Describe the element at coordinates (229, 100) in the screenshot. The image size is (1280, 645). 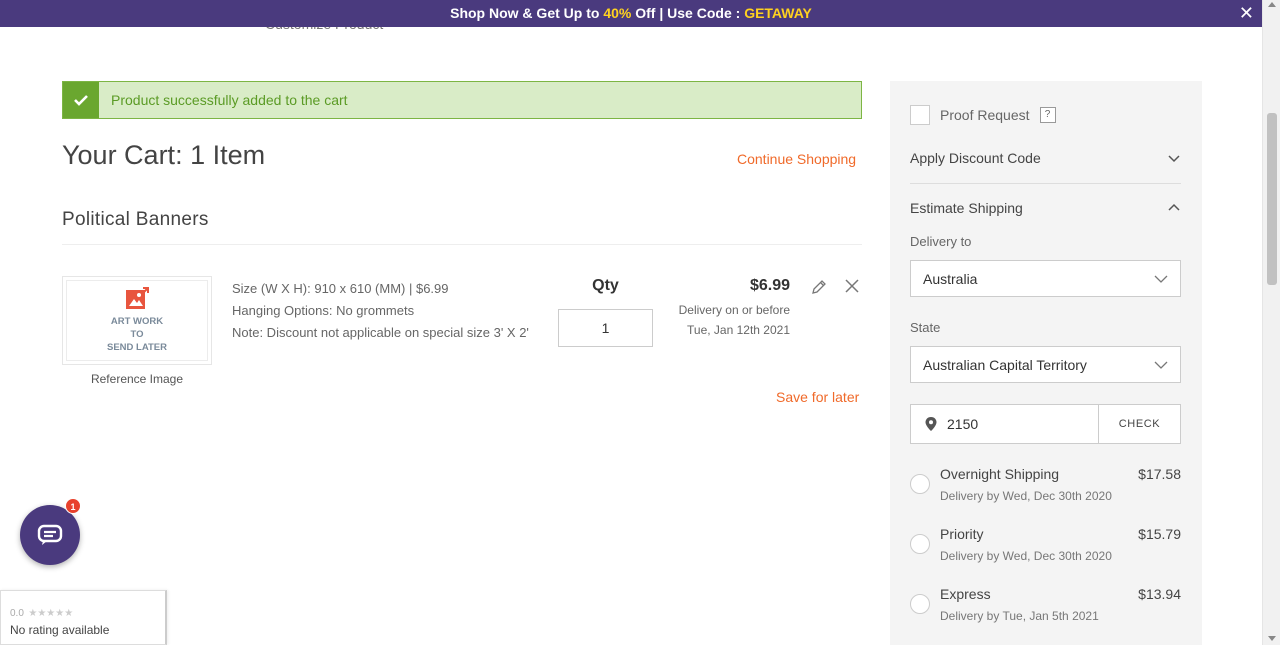
I see `alert-message: Product successfully added to the cart` at that location.